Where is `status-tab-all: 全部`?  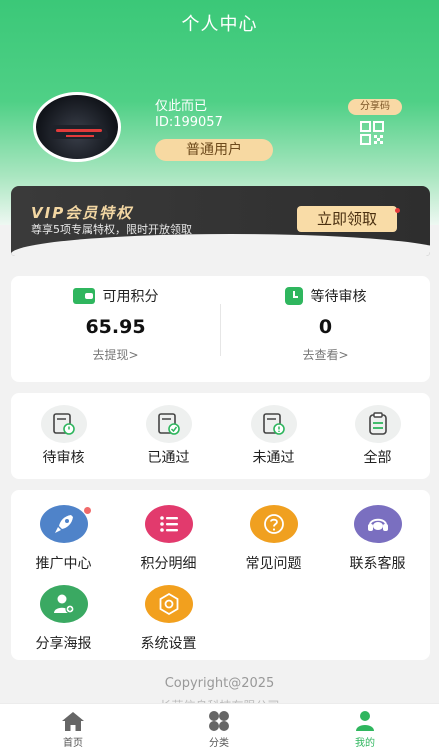
status-tab-all: 全部 is located at coordinates (377, 436).